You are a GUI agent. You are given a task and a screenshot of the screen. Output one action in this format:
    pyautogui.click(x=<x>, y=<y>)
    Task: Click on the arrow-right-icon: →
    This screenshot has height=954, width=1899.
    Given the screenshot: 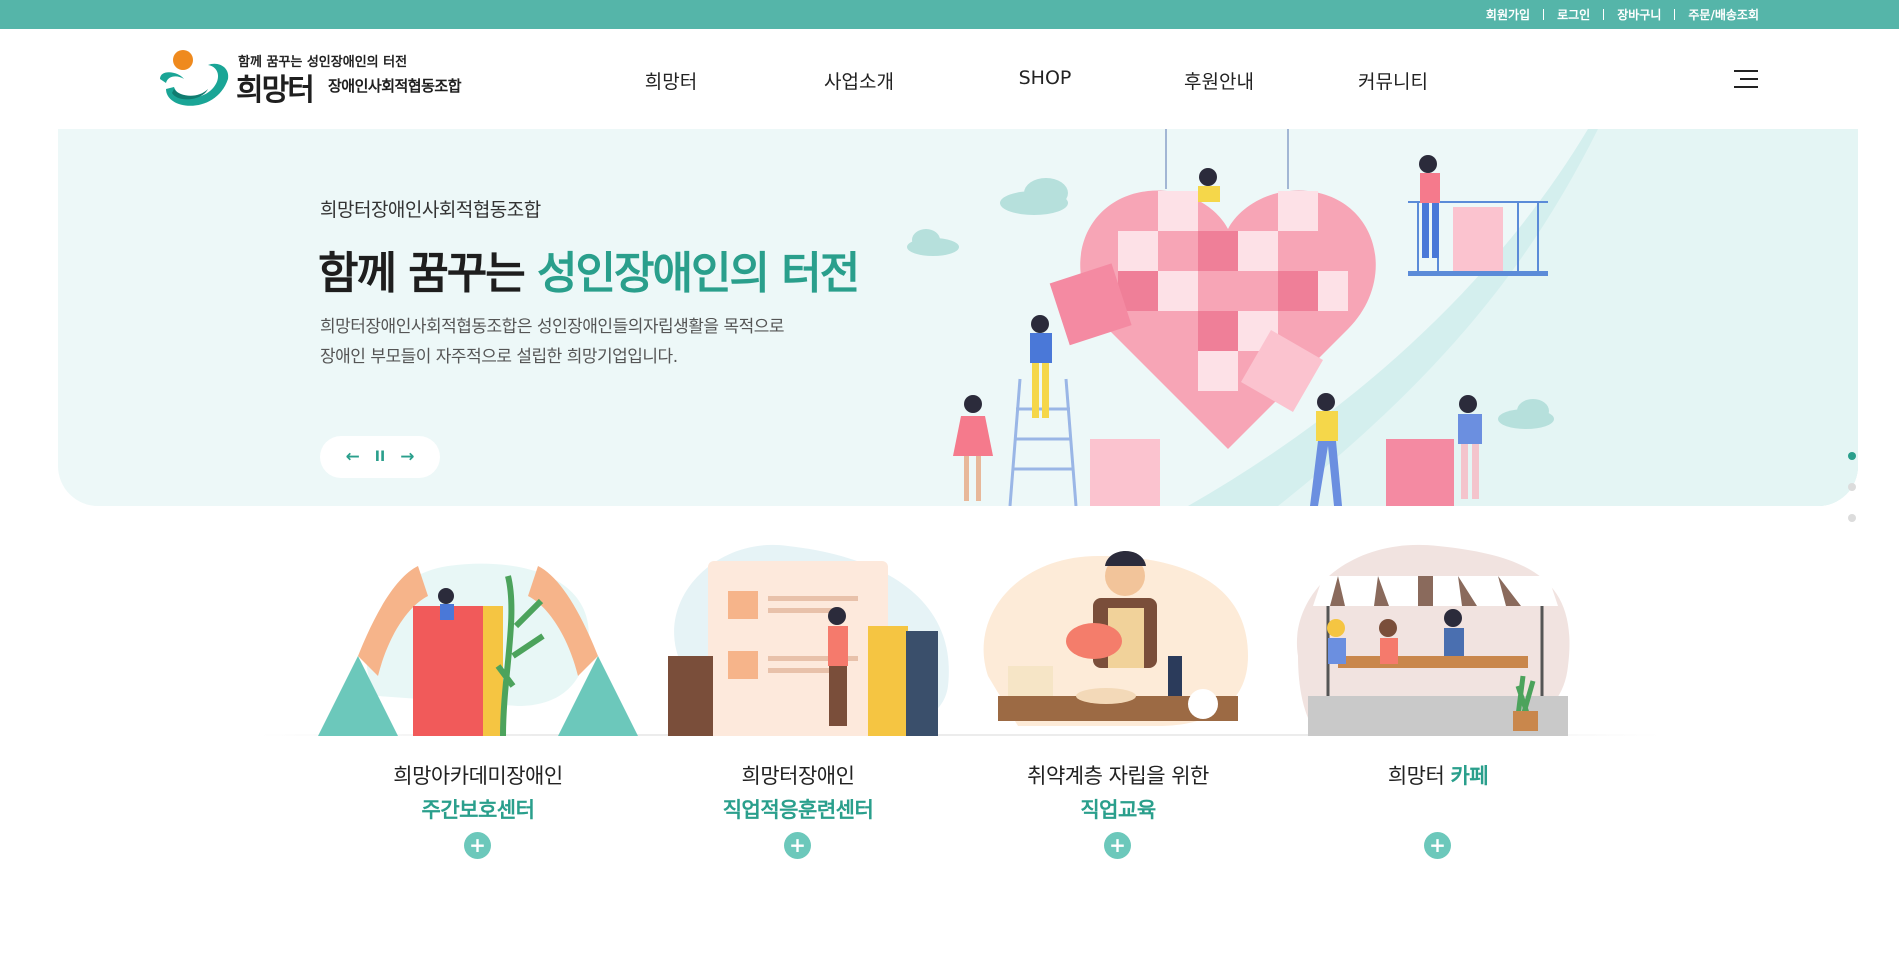 What is the action you would take?
    pyautogui.click(x=407, y=457)
    